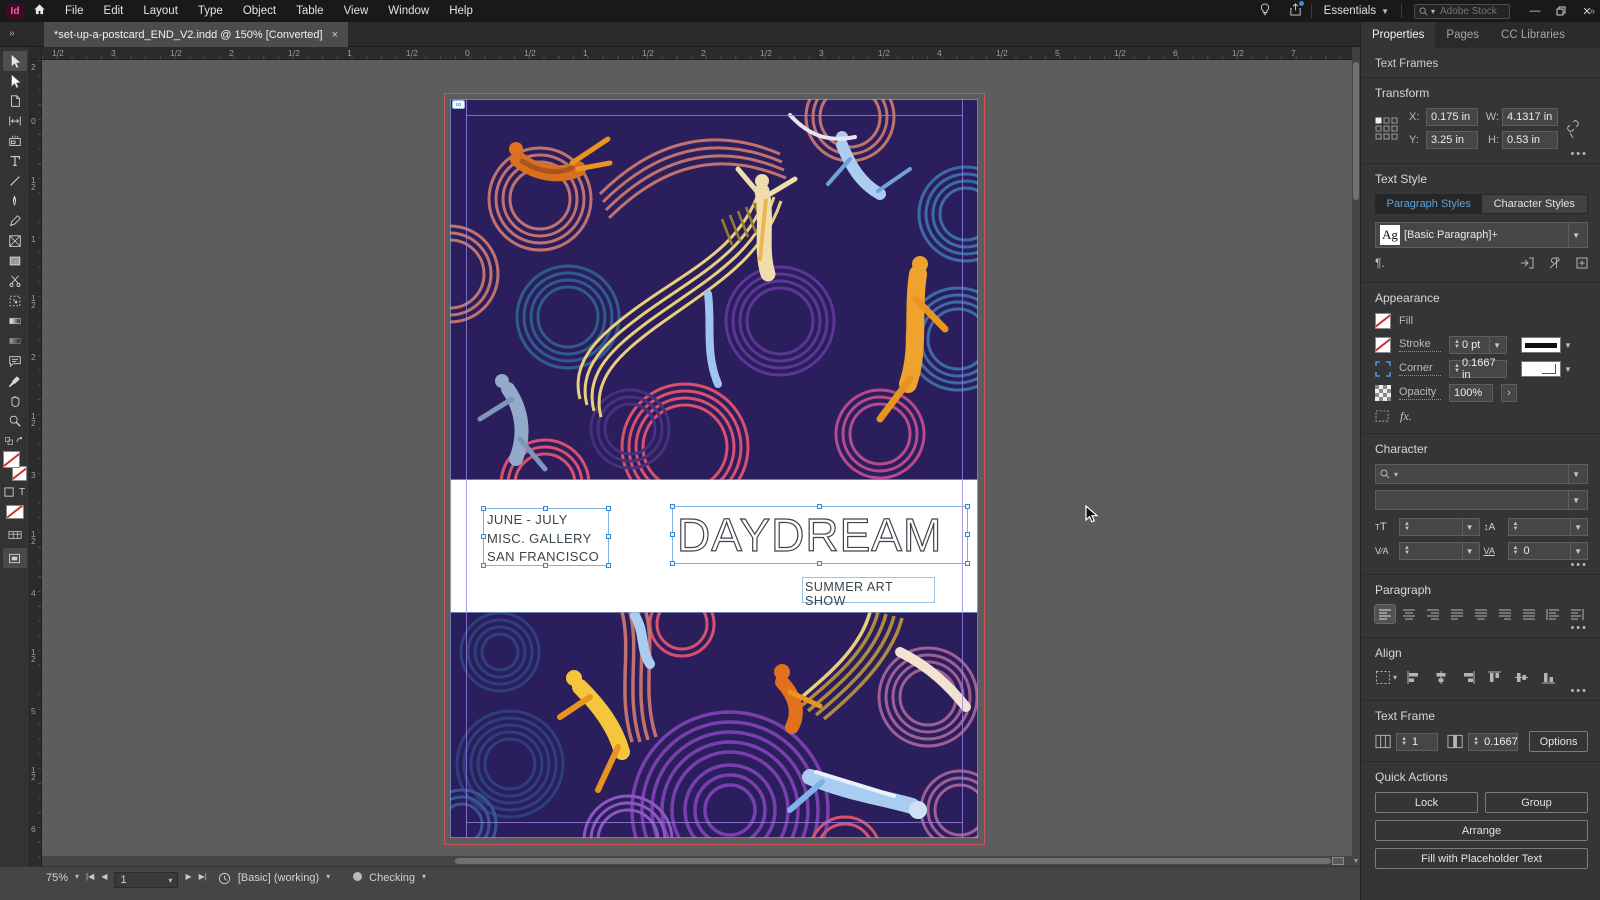  Describe the element at coordinates (356, 11) in the screenshot. I see `menu-view: View` at that location.